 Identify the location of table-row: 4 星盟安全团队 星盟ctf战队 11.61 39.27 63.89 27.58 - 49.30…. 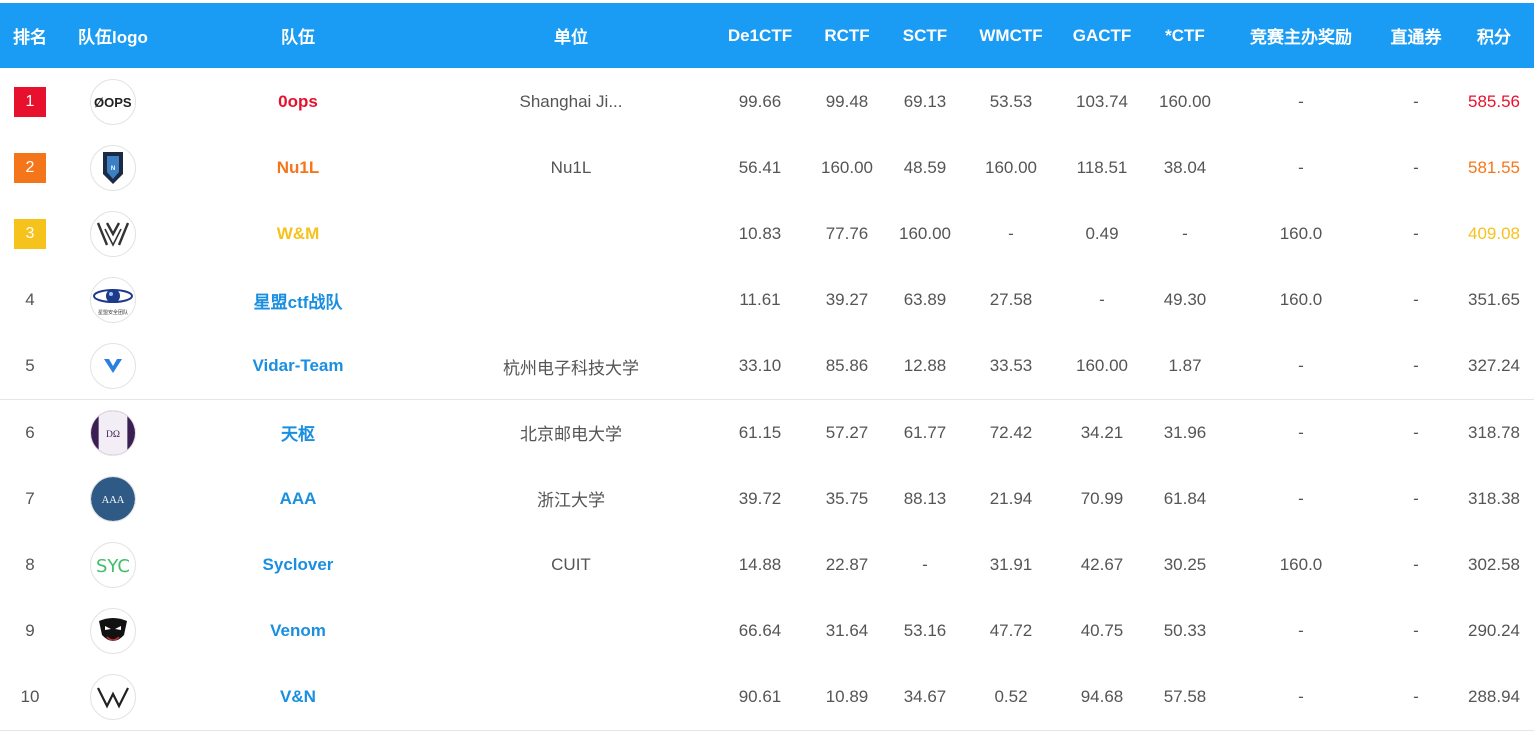
(767, 301).